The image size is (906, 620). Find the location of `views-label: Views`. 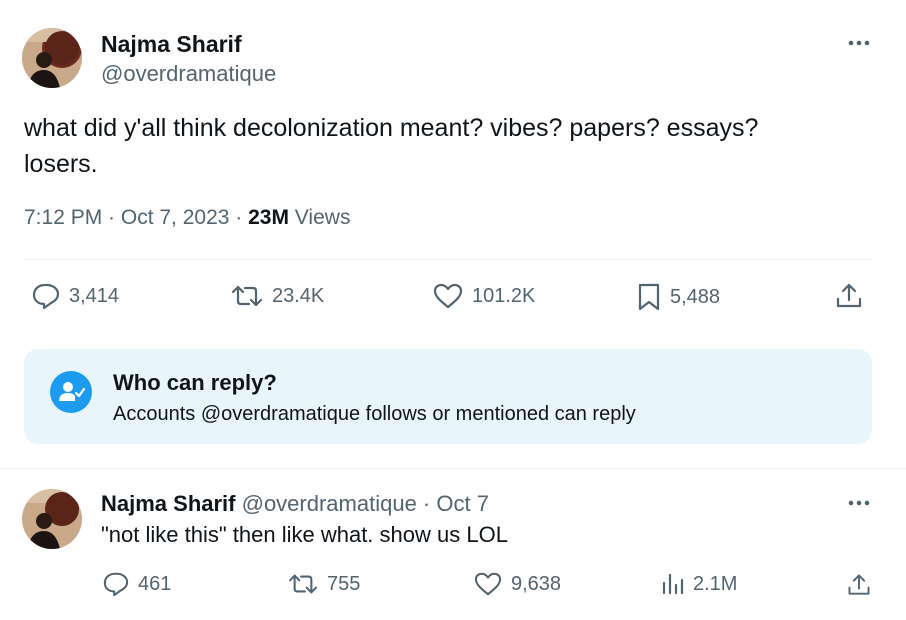

views-label: Views is located at coordinates (319, 217).